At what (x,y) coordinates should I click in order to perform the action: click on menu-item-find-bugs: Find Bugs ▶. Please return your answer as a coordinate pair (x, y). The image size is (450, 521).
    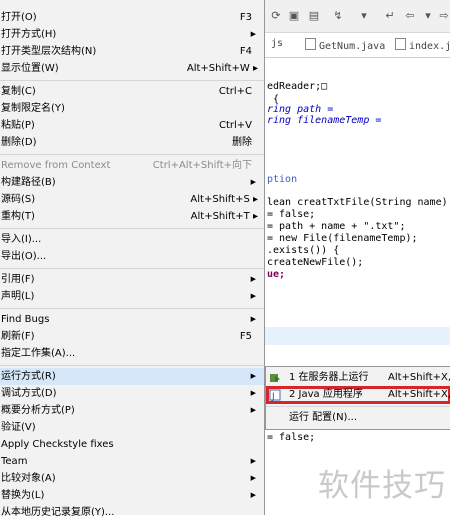
    Looking at the image, I should click on (132, 319).